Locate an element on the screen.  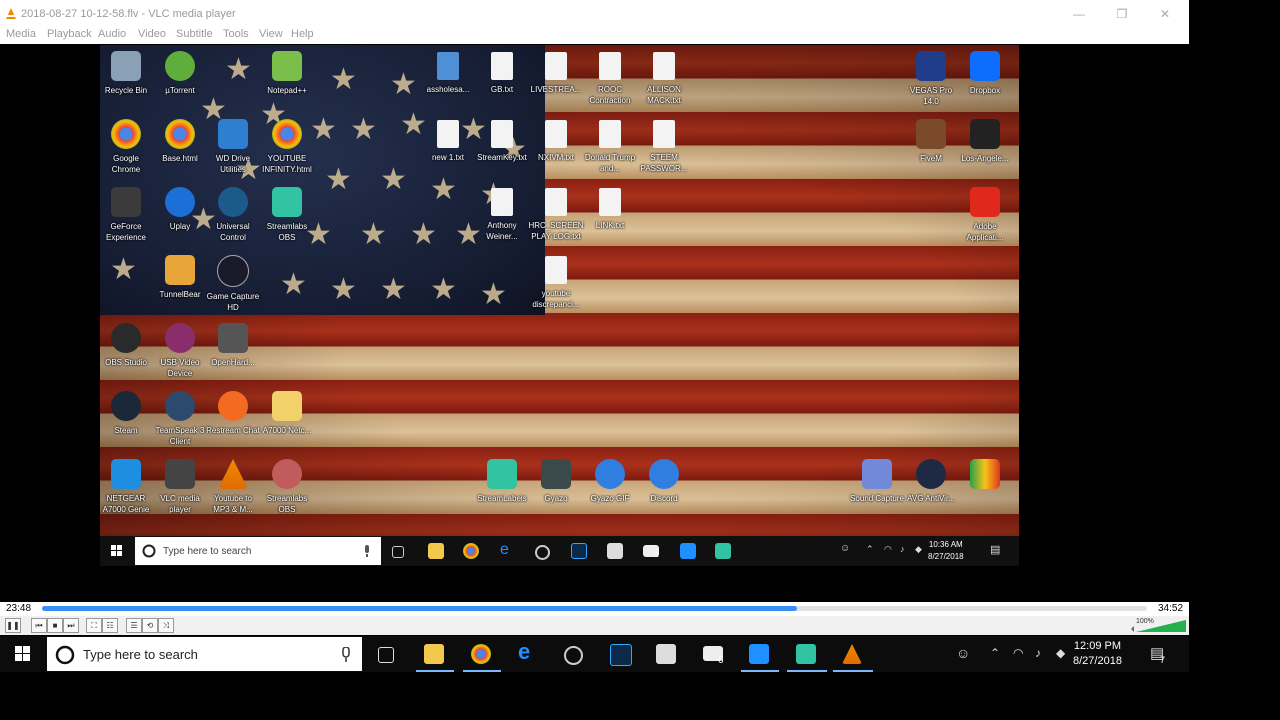
desktop-icon-streamlabels: Gyazo is located at coordinates (556, 481).